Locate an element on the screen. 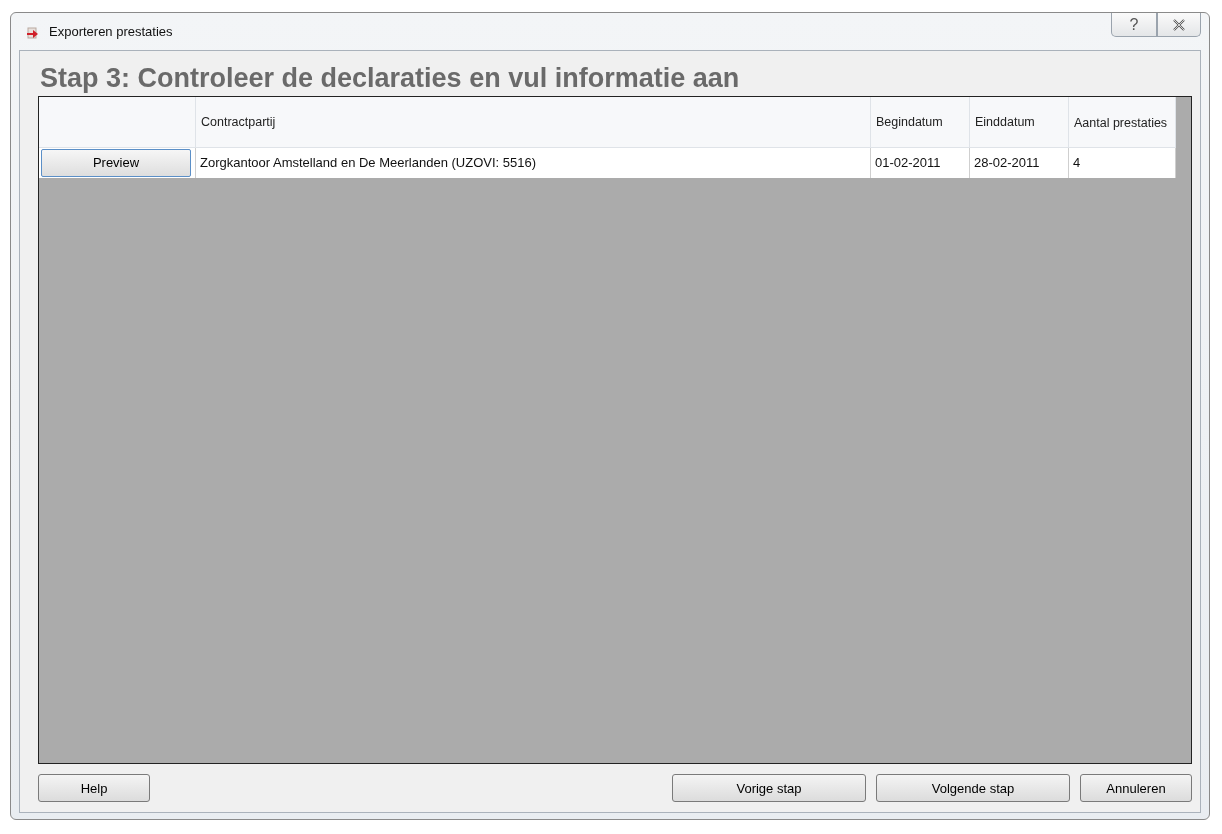 The height and width of the screenshot is (834, 1222). help-button: Help is located at coordinates (94, 788).